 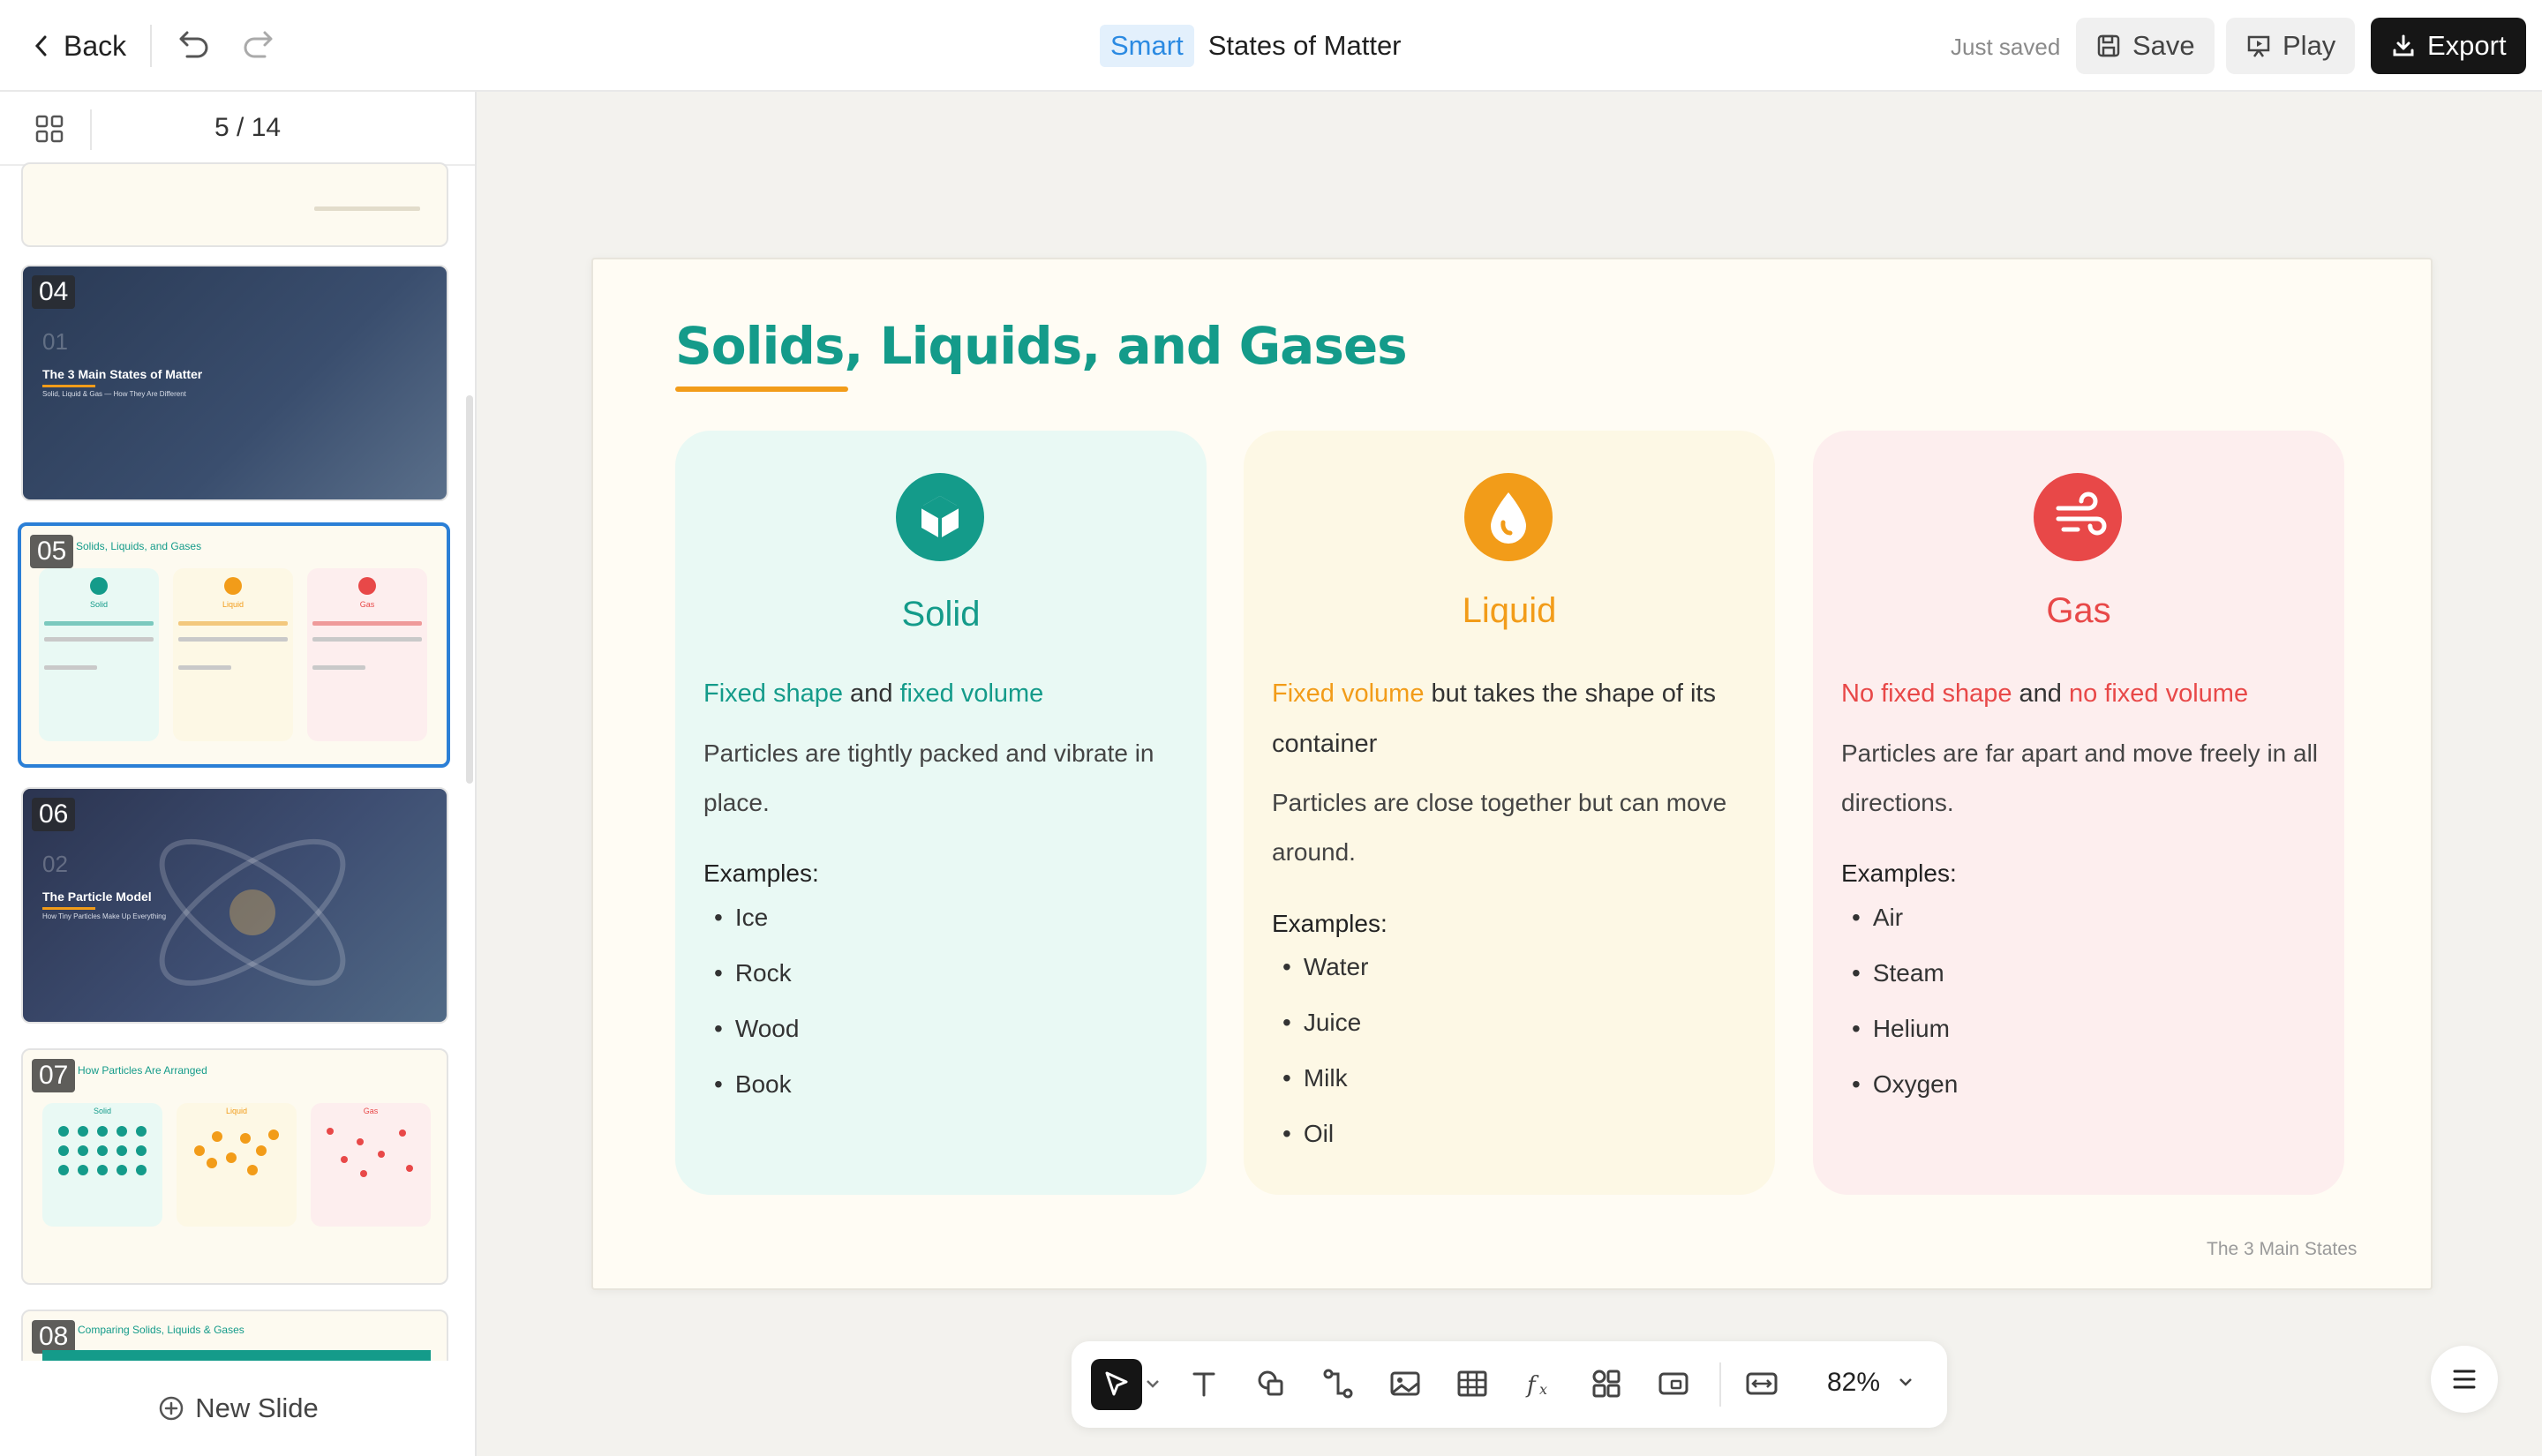 What do you see at coordinates (1509, 610) in the screenshot?
I see `card-title: Liquid` at bounding box center [1509, 610].